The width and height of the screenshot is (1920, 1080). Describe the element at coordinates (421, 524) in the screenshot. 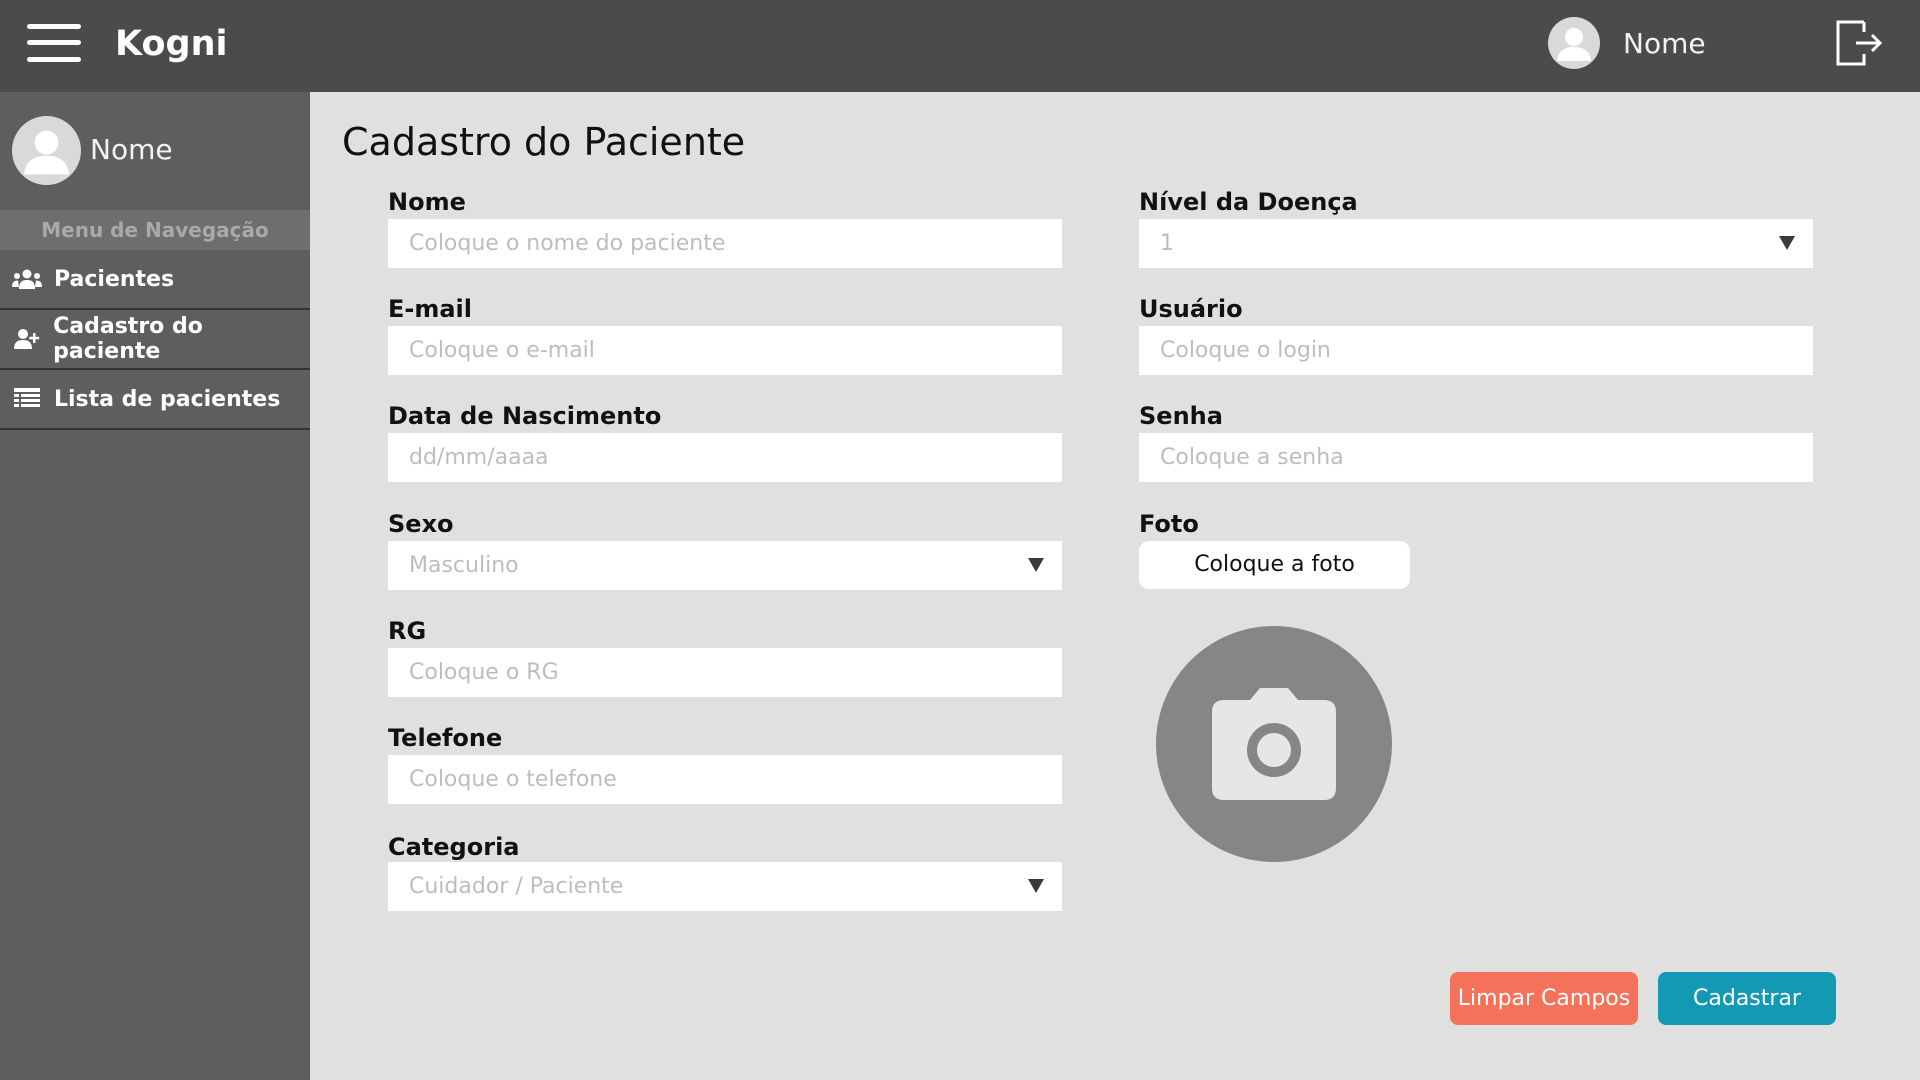

I see `sexo-label: Sexo` at that location.